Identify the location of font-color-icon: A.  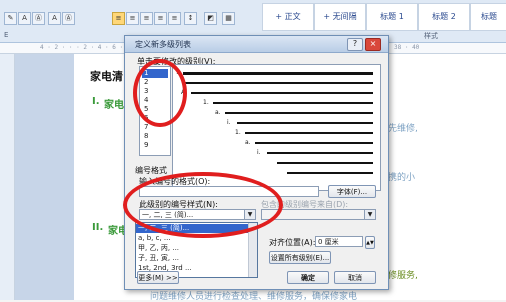
(24, 18).